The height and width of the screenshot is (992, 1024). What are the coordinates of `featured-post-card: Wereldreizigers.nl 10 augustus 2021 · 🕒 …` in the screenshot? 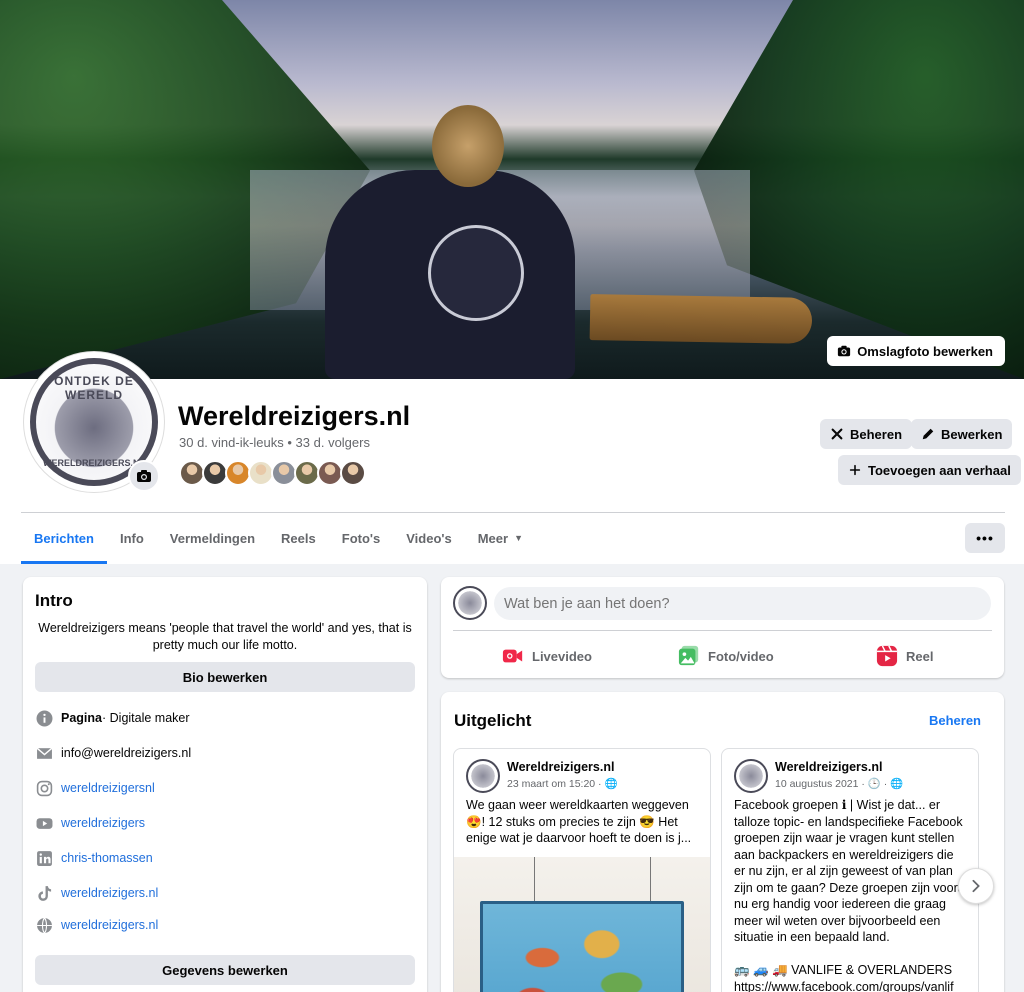 It's located at (850, 870).